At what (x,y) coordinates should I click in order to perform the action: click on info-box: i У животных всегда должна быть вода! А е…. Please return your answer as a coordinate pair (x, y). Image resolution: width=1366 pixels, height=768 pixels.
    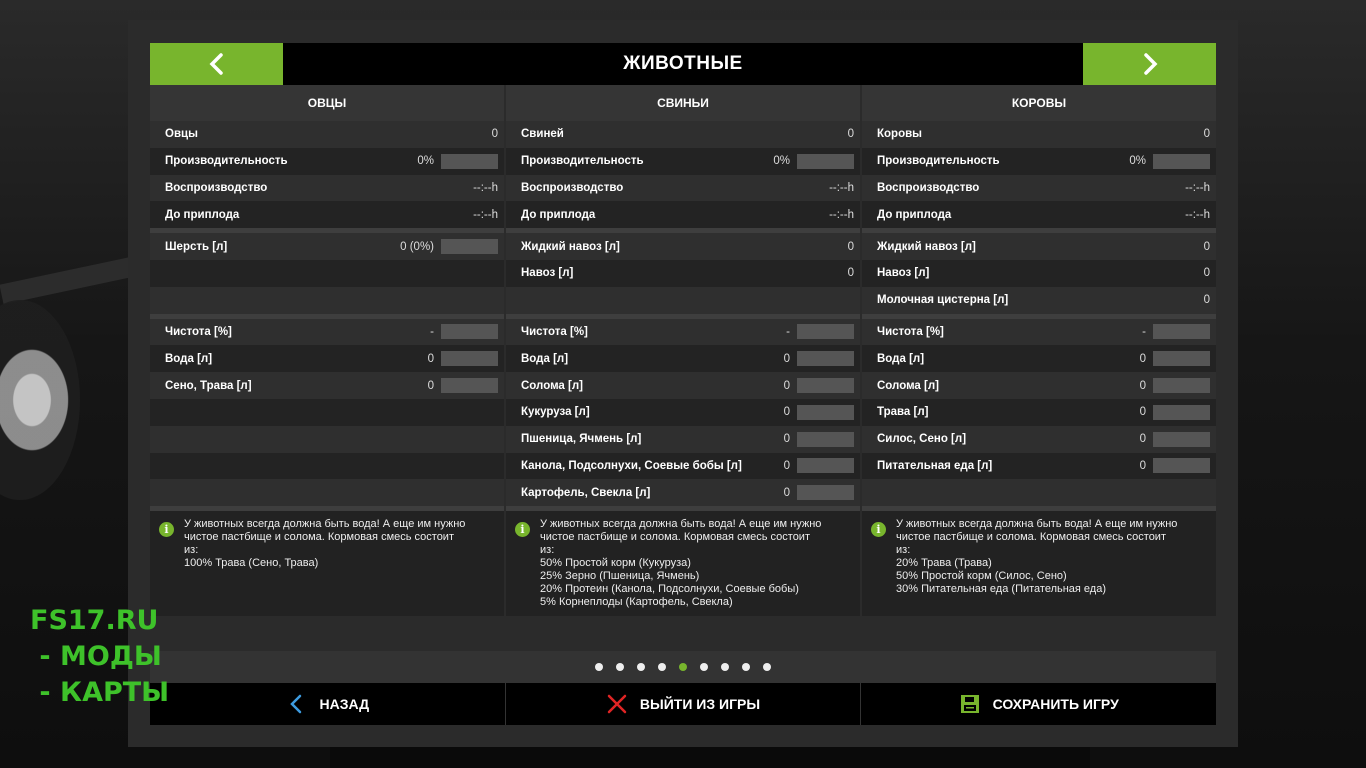
    Looking at the image, I should click on (683, 560).